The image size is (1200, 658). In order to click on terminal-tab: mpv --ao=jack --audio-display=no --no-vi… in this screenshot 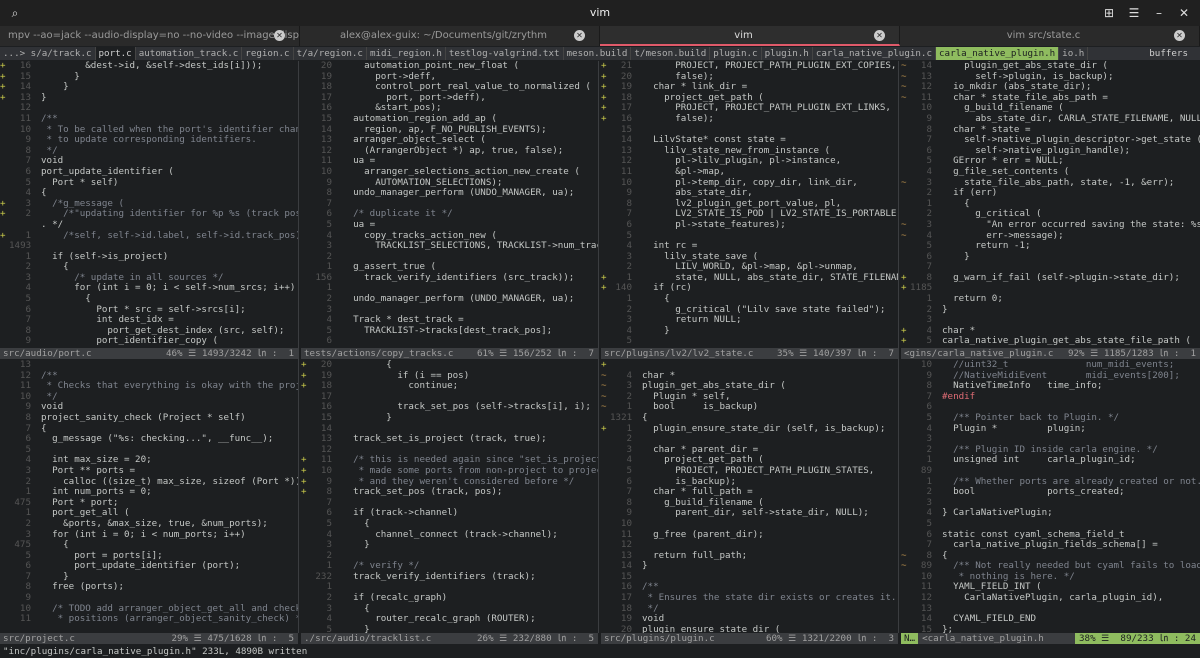, I will do `click(150, 36)`.